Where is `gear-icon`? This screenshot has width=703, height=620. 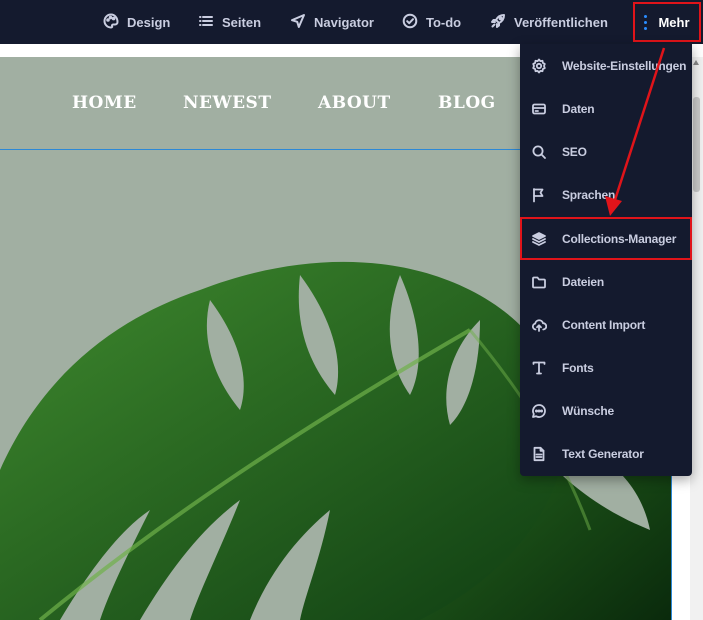
gear-icon is located at coordinates (539, 66).